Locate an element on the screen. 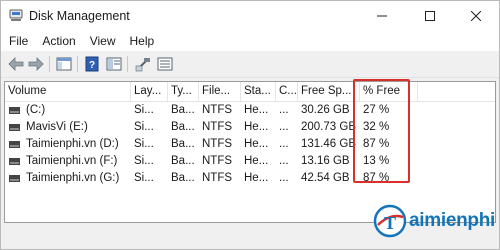 This screenshot has width=500, height=250. close-icon is located at coordinates (476, 16).